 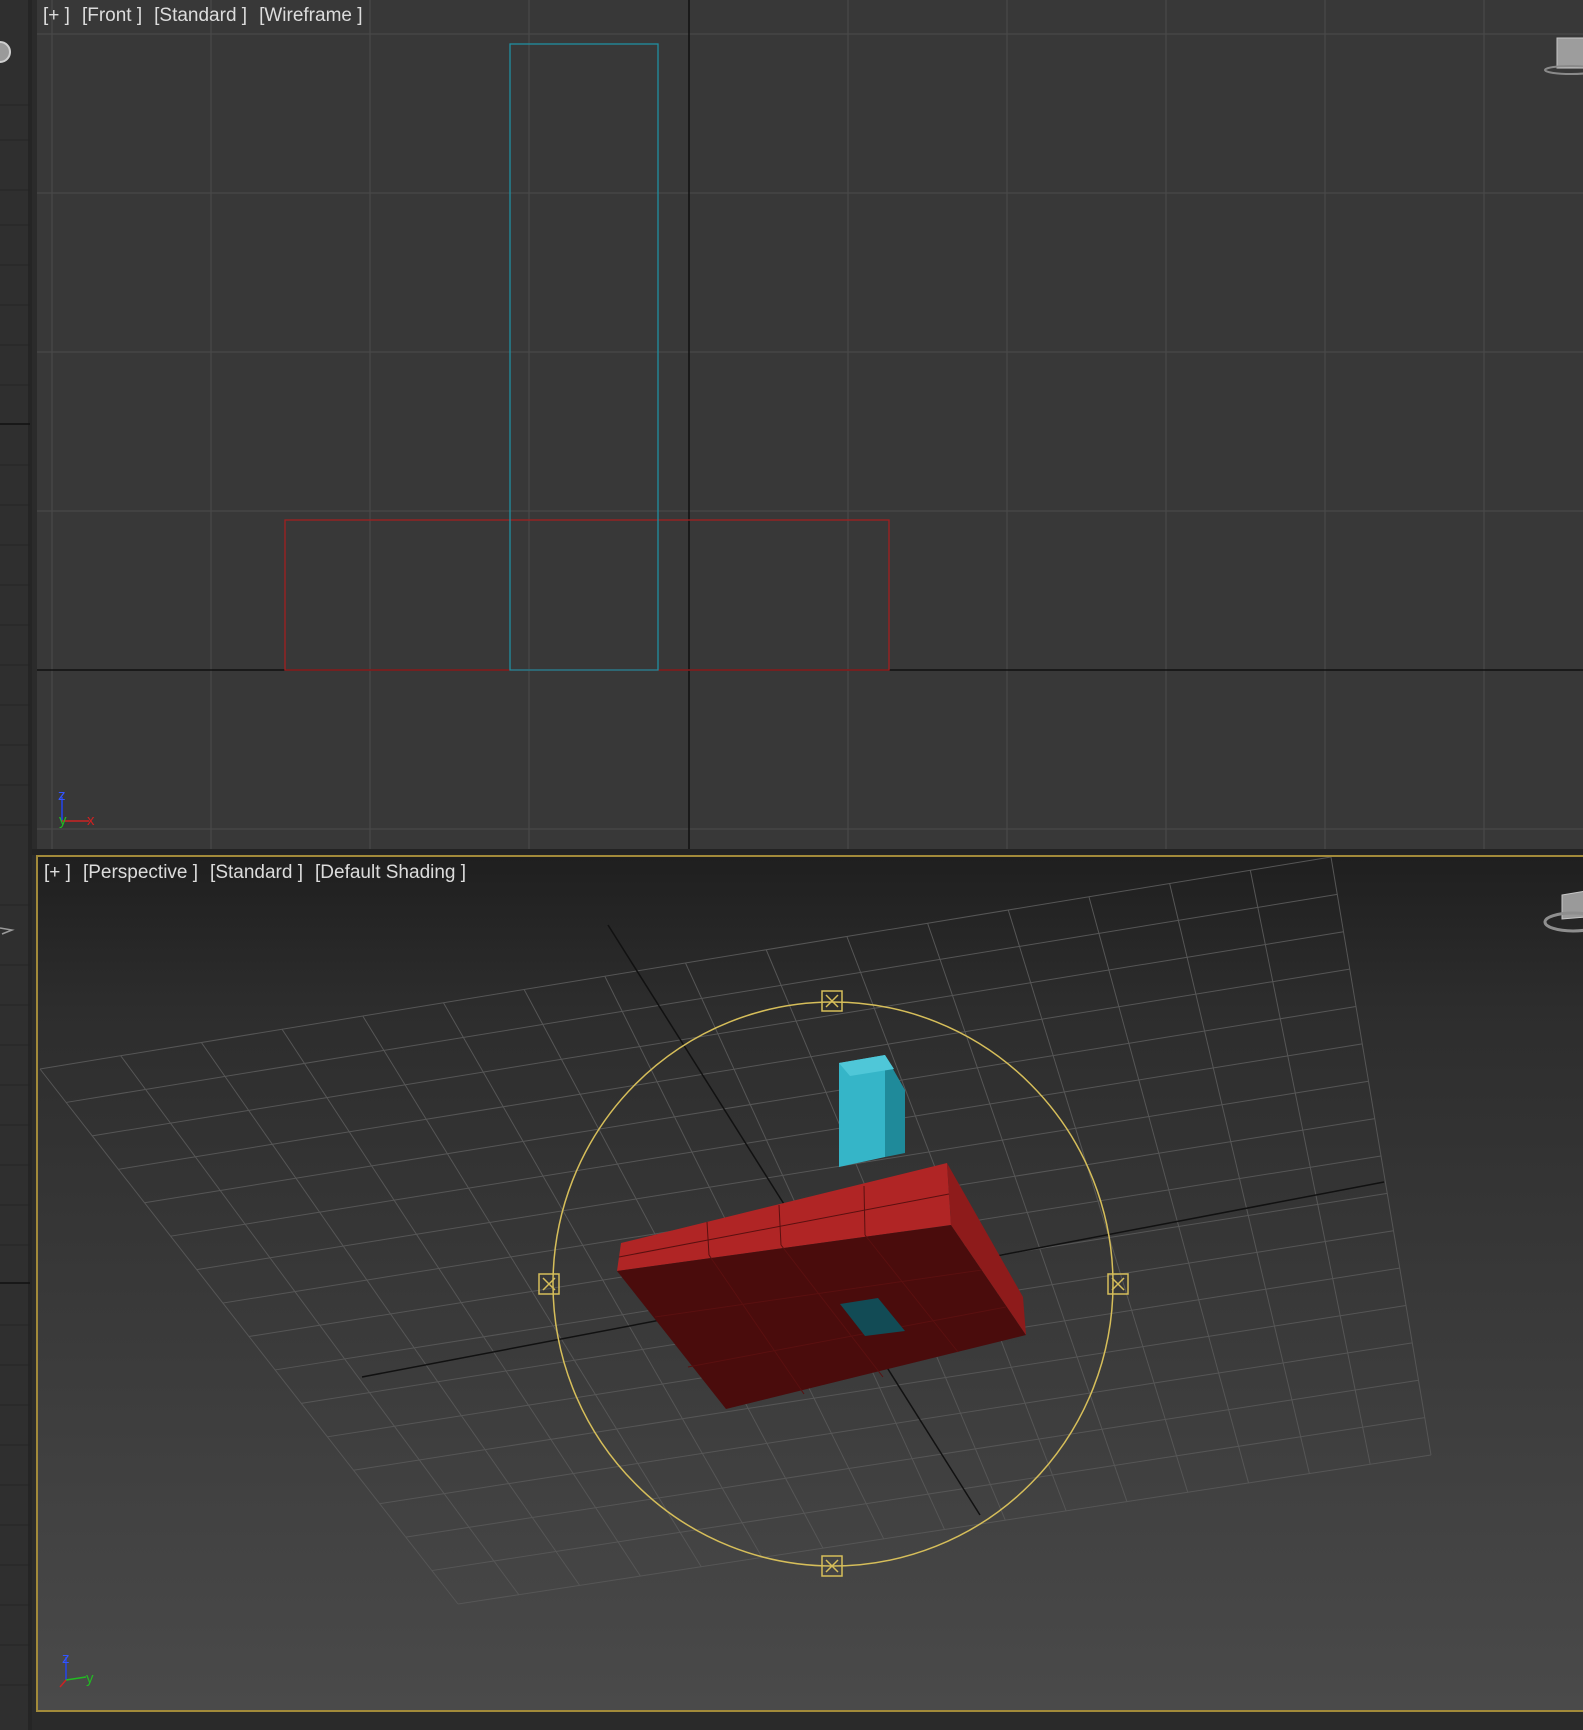 I want to click on front-shading-selector: [Wireframe ], so click(x=310, y=16).